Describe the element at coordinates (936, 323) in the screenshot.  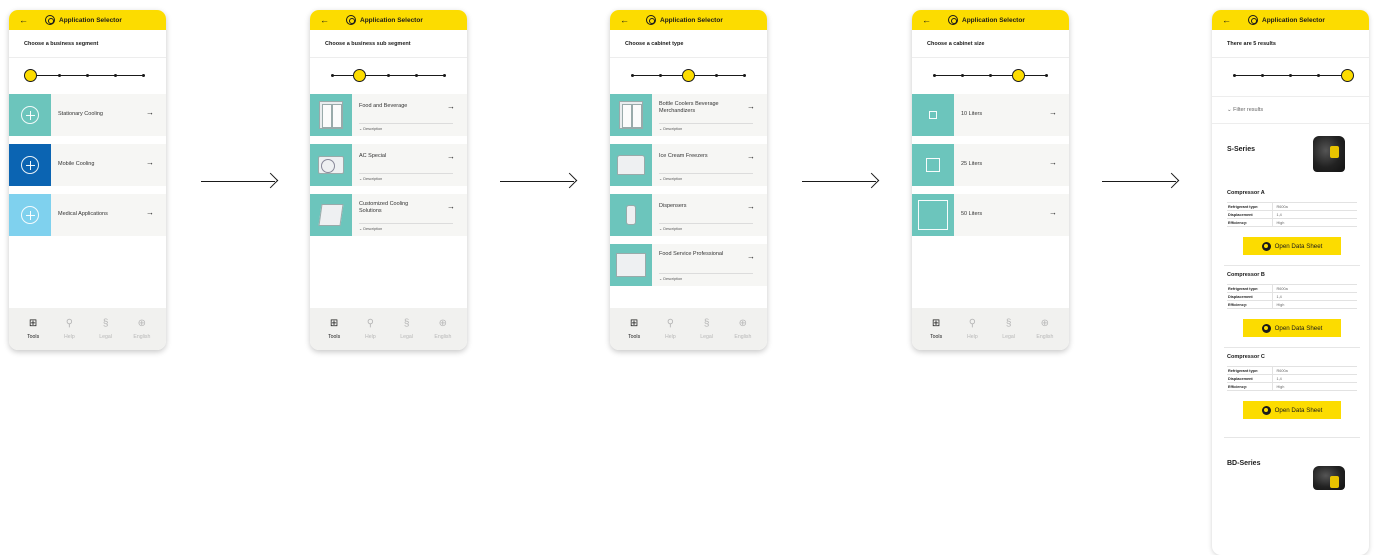
I see `grid-icon: ⊞` at that location.